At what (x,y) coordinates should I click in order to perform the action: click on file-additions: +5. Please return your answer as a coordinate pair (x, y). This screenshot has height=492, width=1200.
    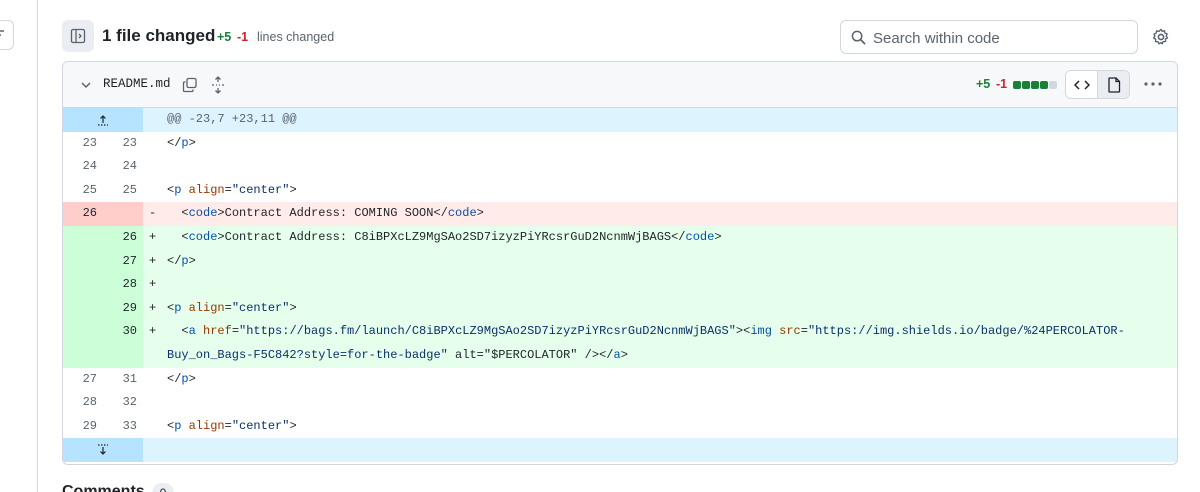
    Looking at the image, I should click on (983, 84).